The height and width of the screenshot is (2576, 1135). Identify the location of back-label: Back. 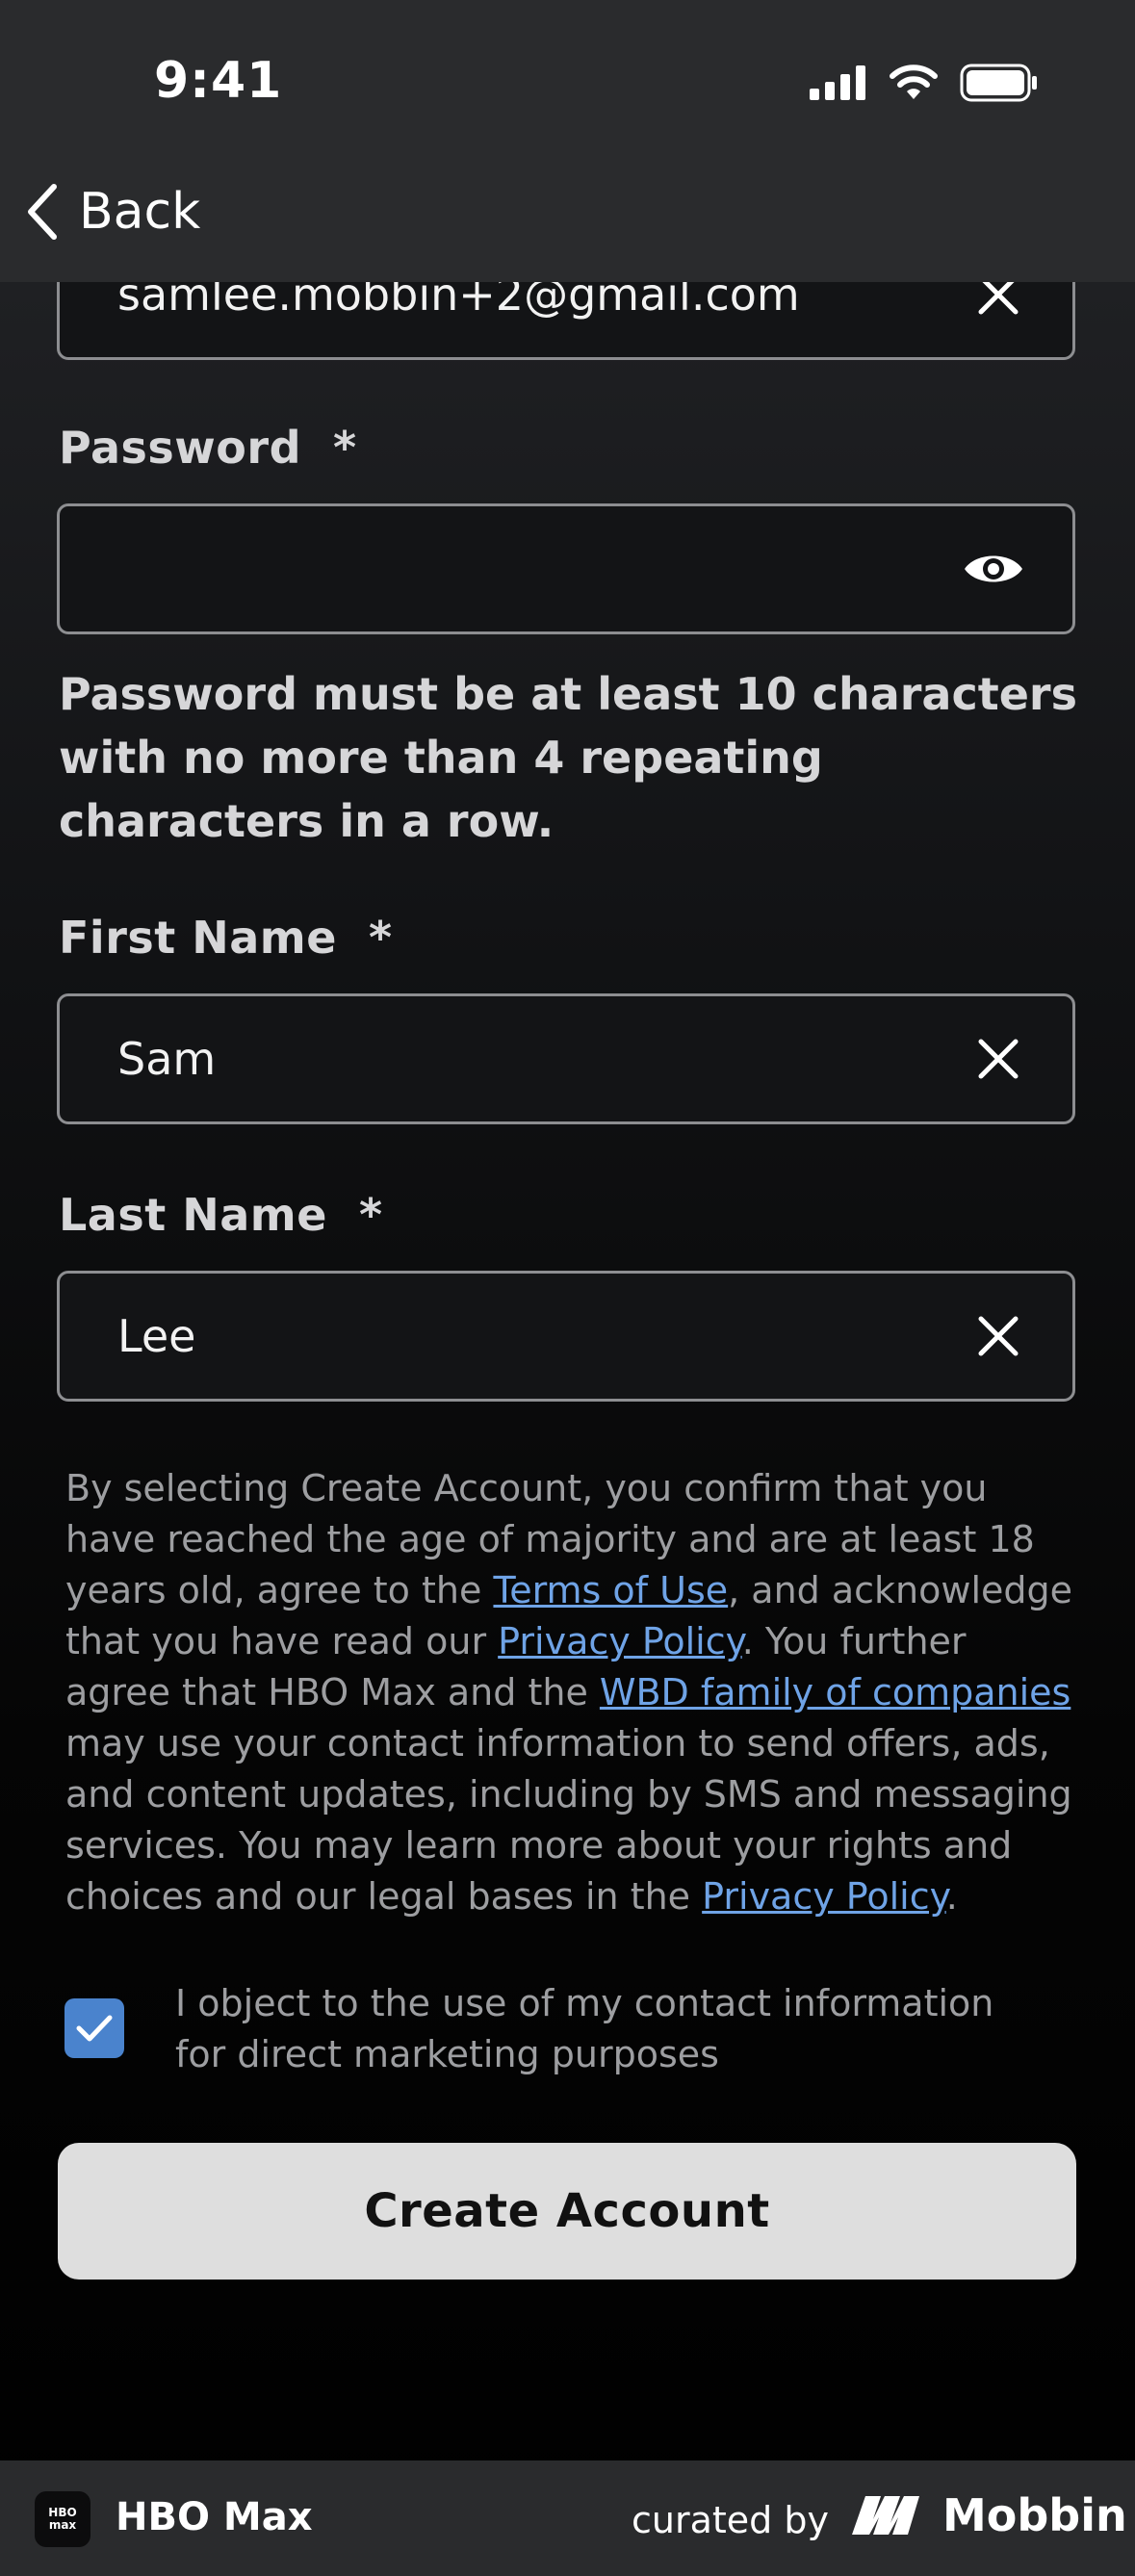
(140, 212).